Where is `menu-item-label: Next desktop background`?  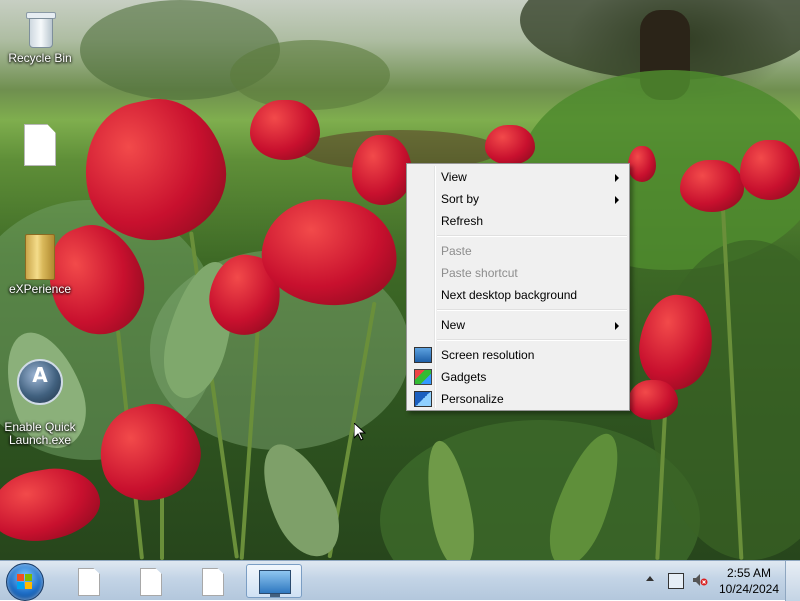 menu-item-label: Next desktop background is located at coordinates (509, 295).